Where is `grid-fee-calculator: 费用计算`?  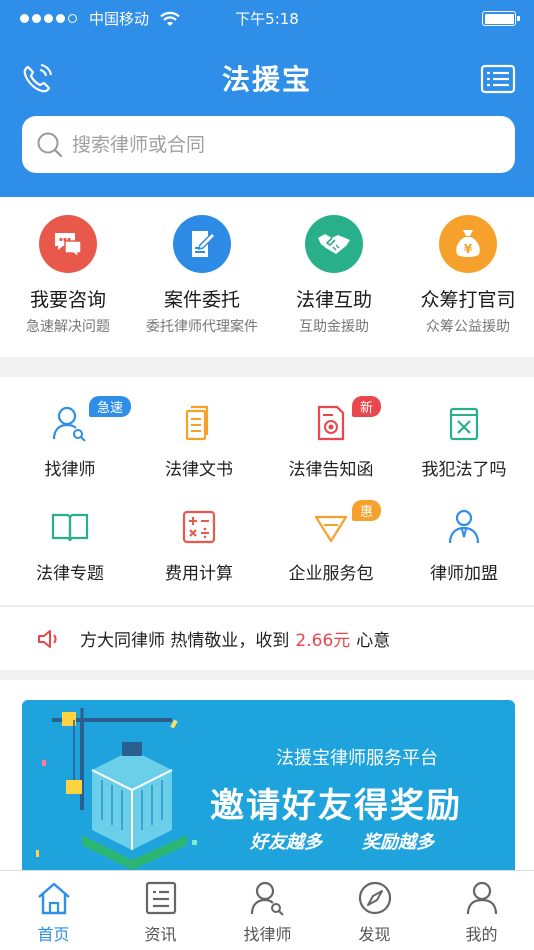 grid-fee-calculator: 费用计算 is located at coordinates (199, 545).